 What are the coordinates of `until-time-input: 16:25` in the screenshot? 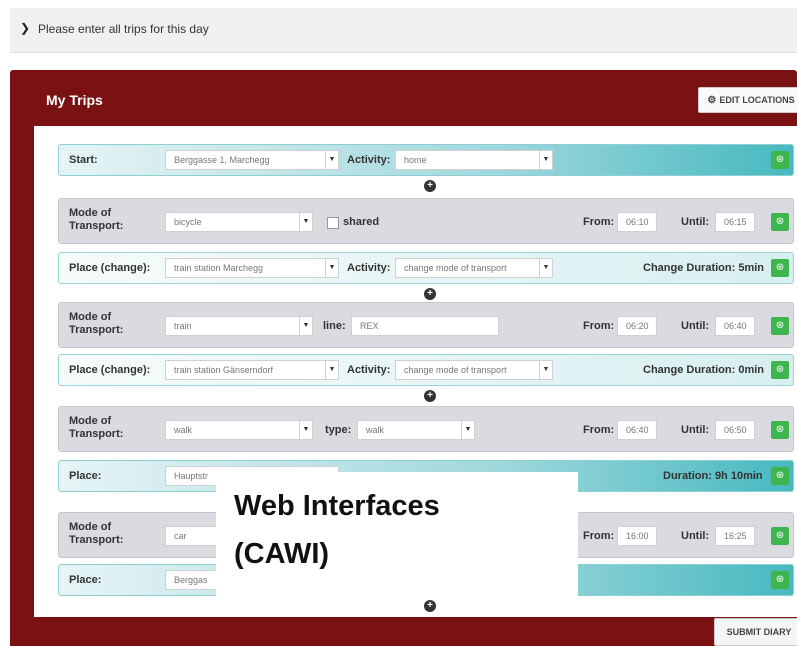 It's located at (735, 536).